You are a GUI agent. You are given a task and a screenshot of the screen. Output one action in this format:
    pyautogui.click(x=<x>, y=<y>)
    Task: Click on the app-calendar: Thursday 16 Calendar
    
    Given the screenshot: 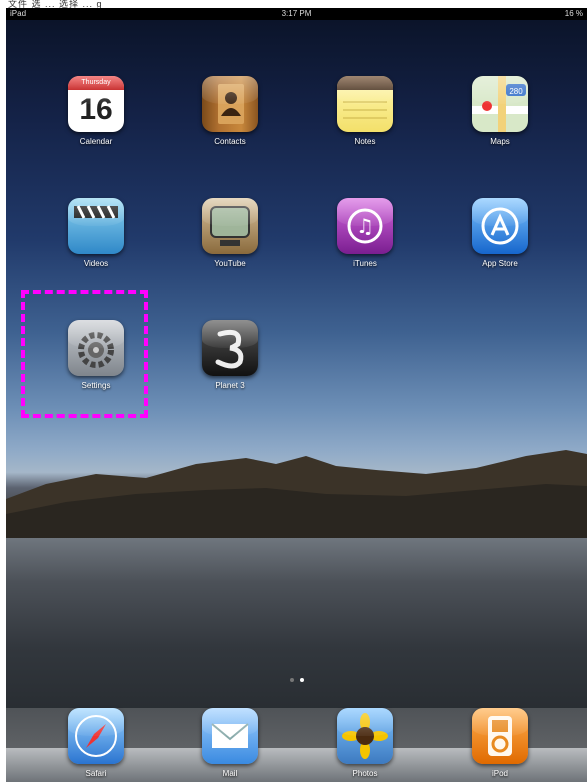 What is the action you would take?
    pyautogui.click(x=96, y=111)
    